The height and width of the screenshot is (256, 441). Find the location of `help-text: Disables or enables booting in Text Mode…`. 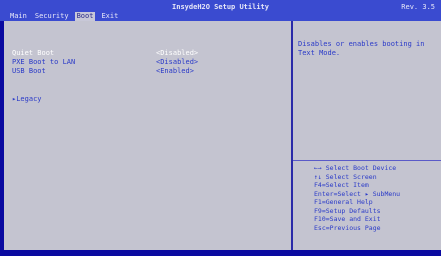

help-text: Disables or enables booting in Text Mode… is located at coordinates (361, 48).